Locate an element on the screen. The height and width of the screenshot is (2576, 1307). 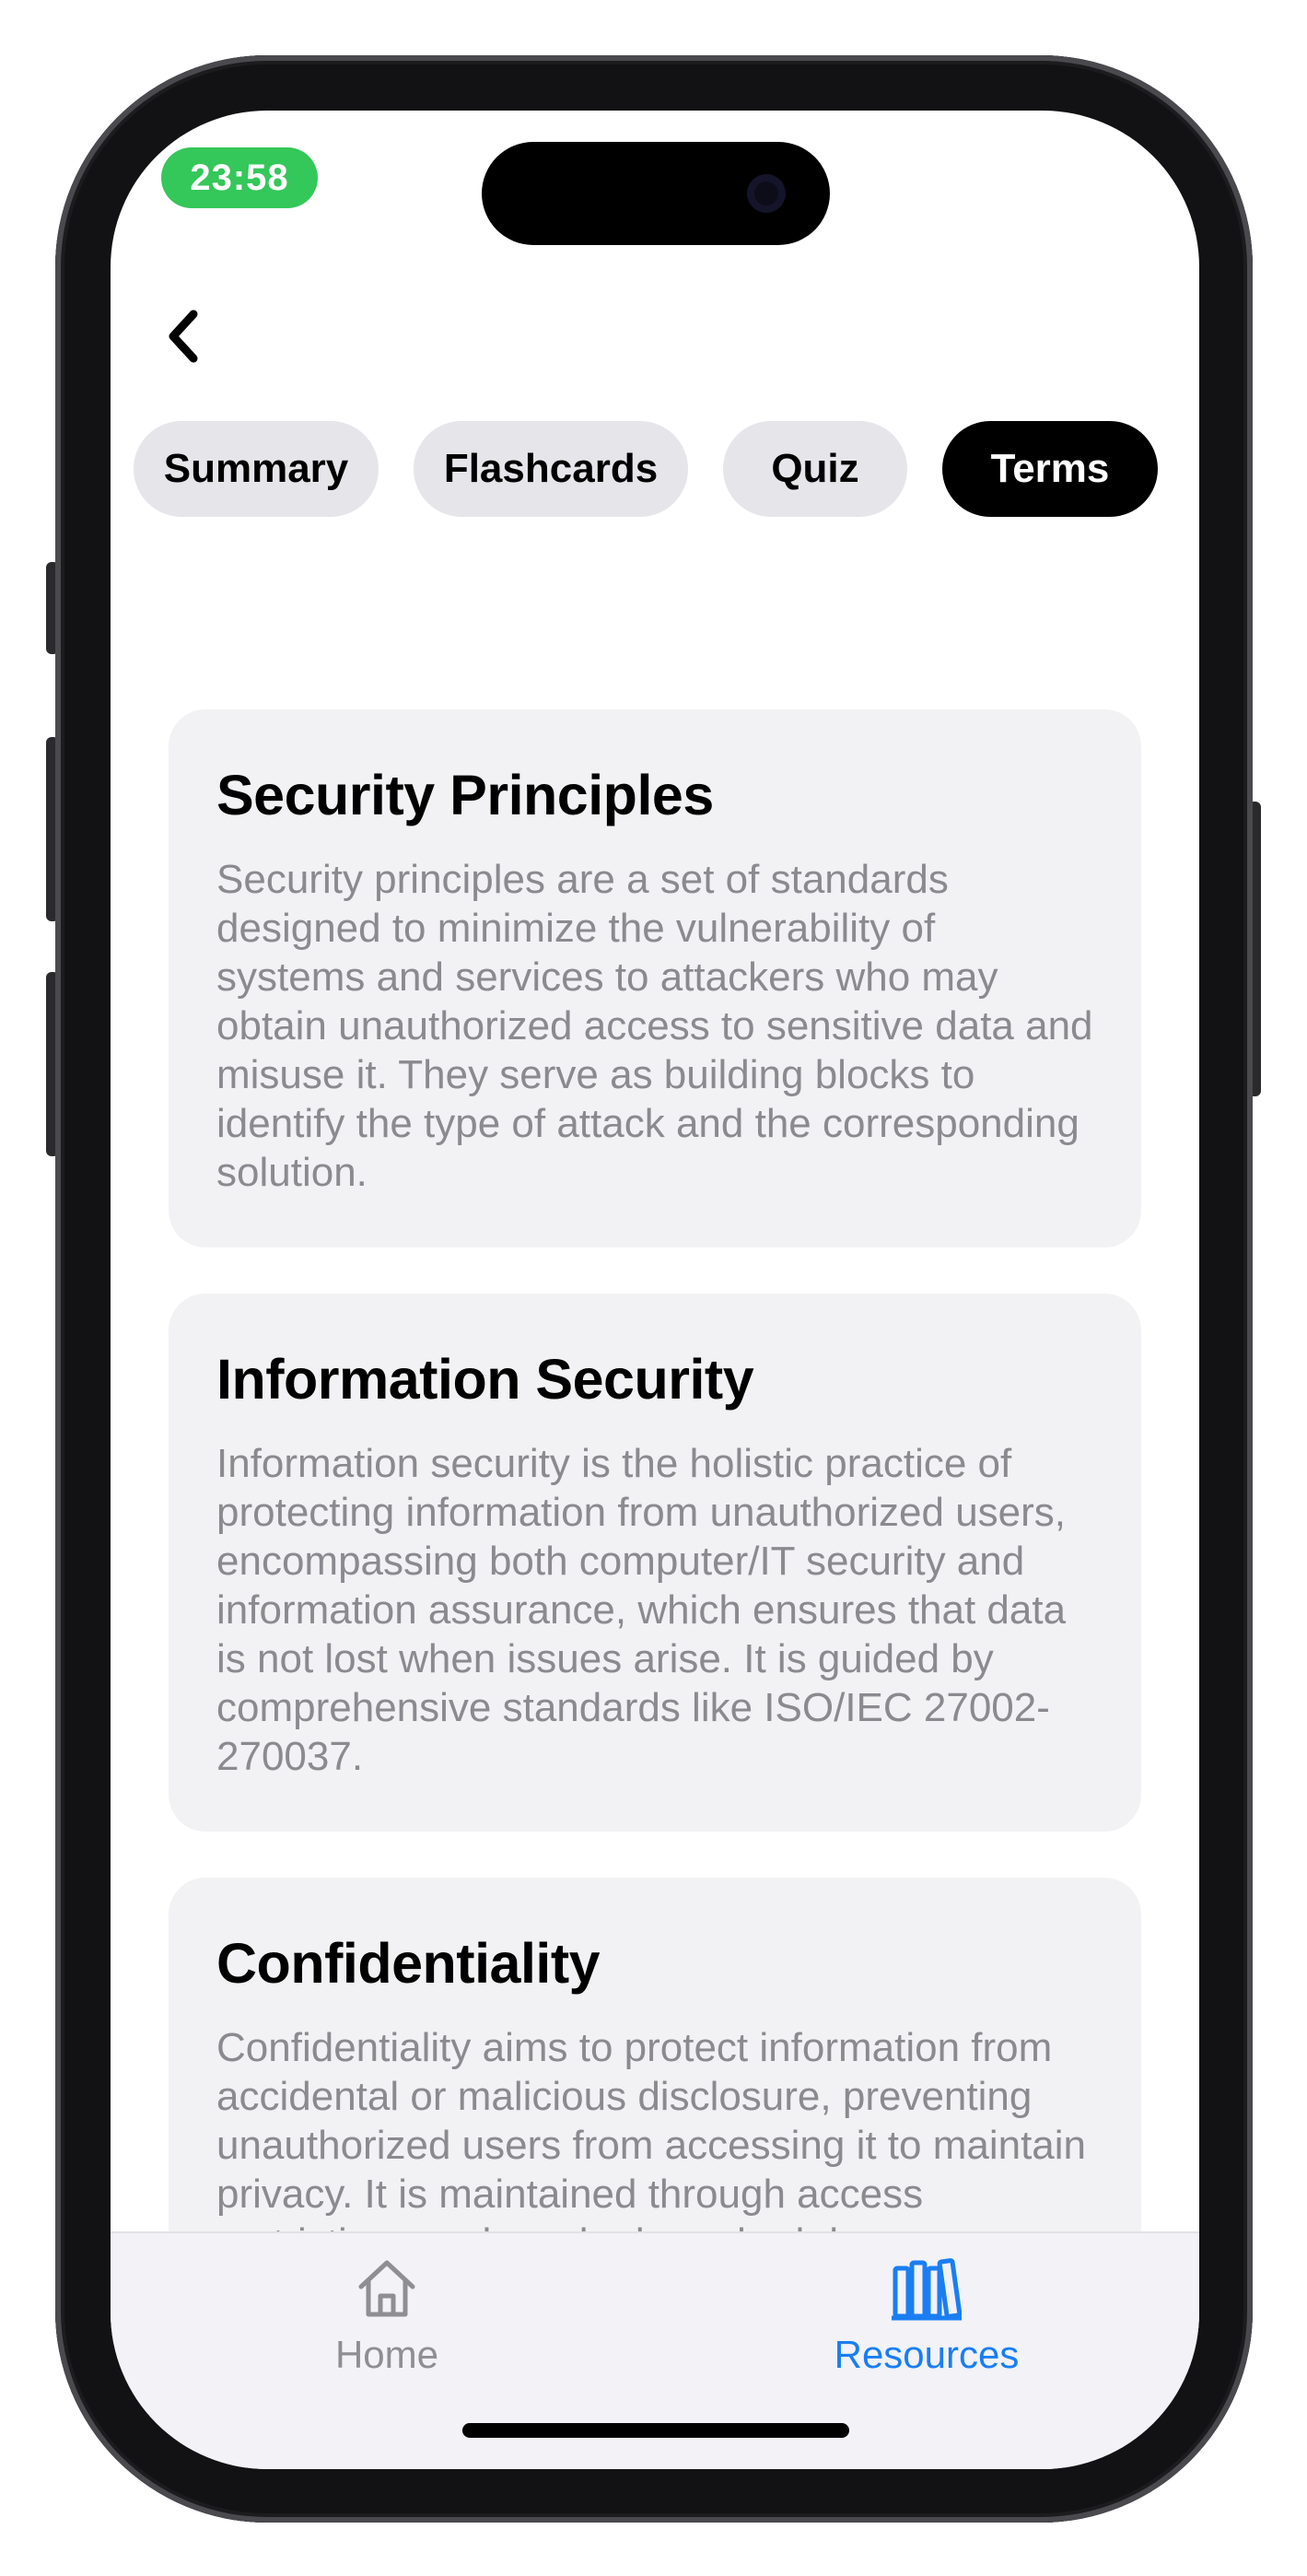
tab-bar-label: Home is located at coordinates (387, 2354).